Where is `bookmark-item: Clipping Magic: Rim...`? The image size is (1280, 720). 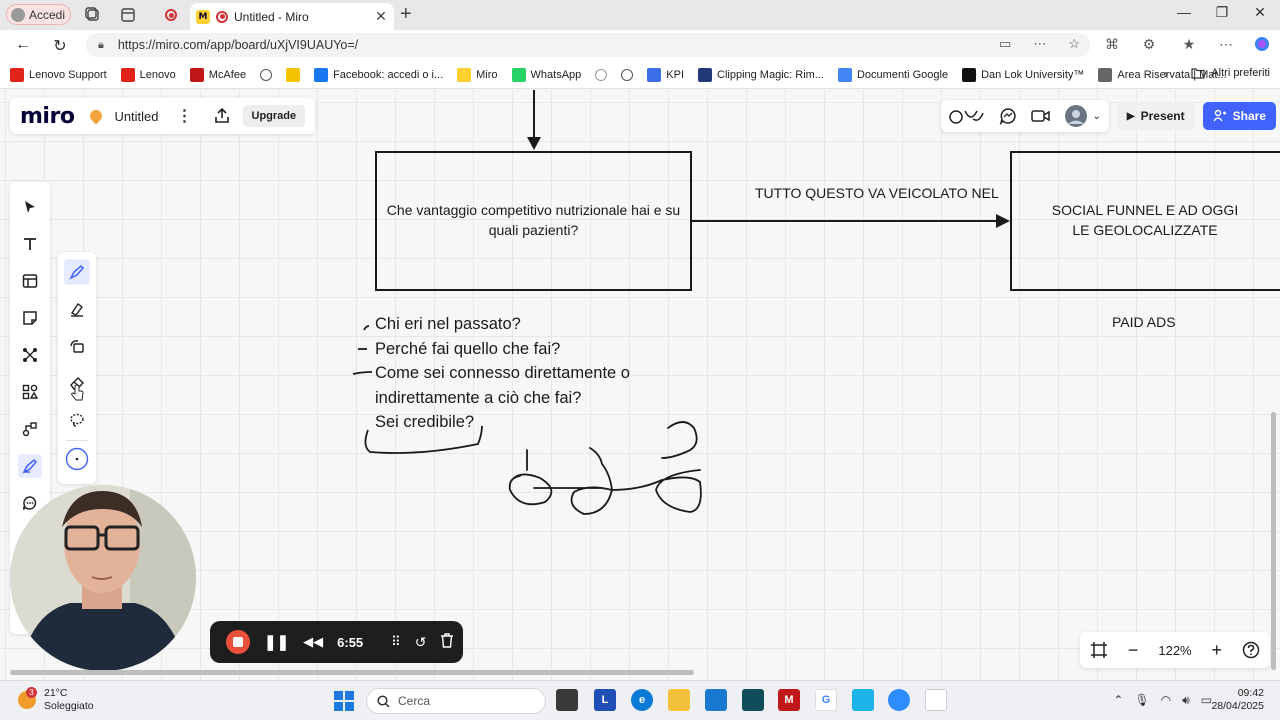
bookmark-item: Clipping Magic: Rim... is located at coordinates (761, 74).